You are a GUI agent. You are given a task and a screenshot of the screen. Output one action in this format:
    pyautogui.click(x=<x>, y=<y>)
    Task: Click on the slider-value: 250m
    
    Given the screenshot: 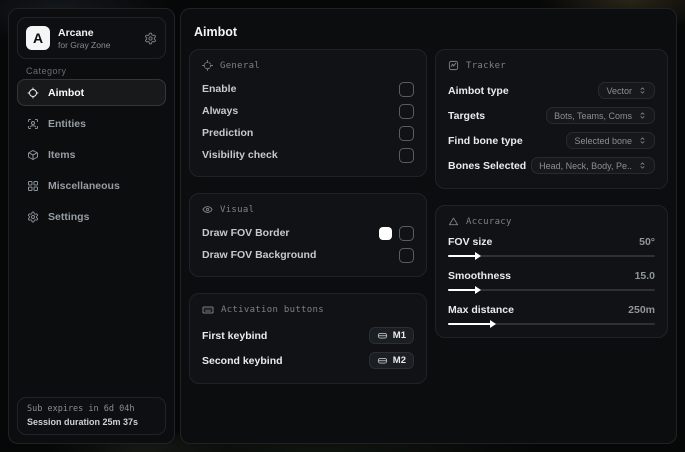 What is the action you would take?
    pyautogui.click(x=641, y=309)
    